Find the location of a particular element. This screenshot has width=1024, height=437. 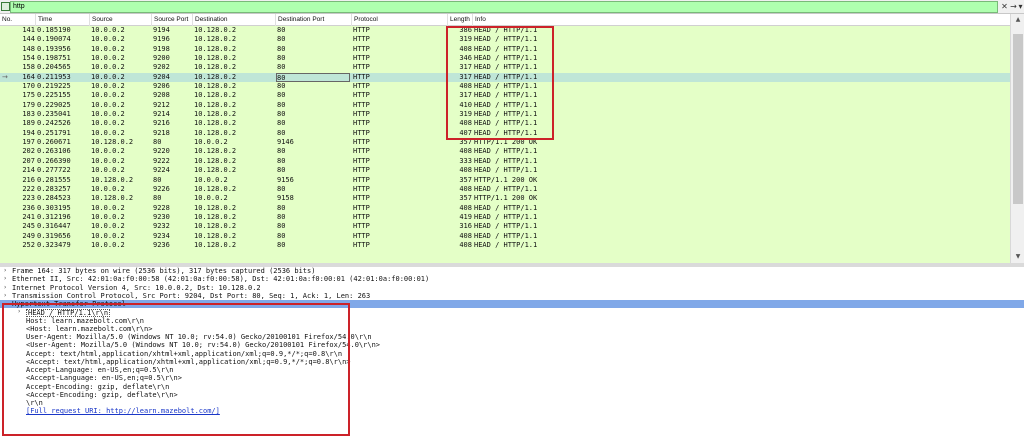

detail-row: Accept-Encoding: gzip, deflate\r\n is located at coordinates (512, 387).